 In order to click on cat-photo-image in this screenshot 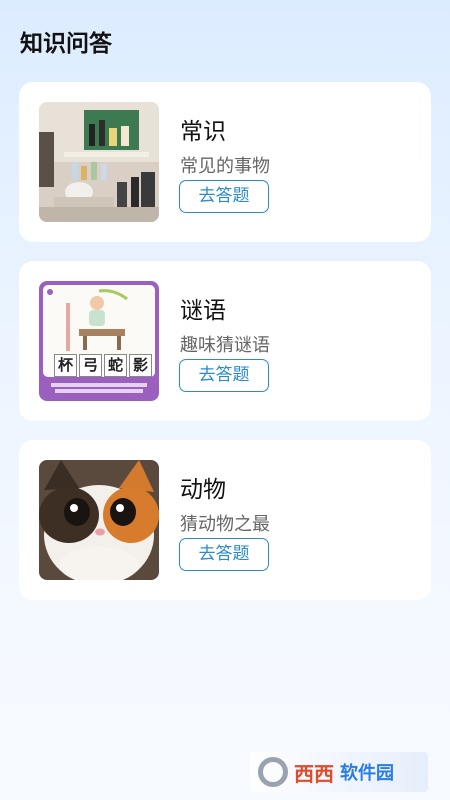, I will do `click(99, 520)`.